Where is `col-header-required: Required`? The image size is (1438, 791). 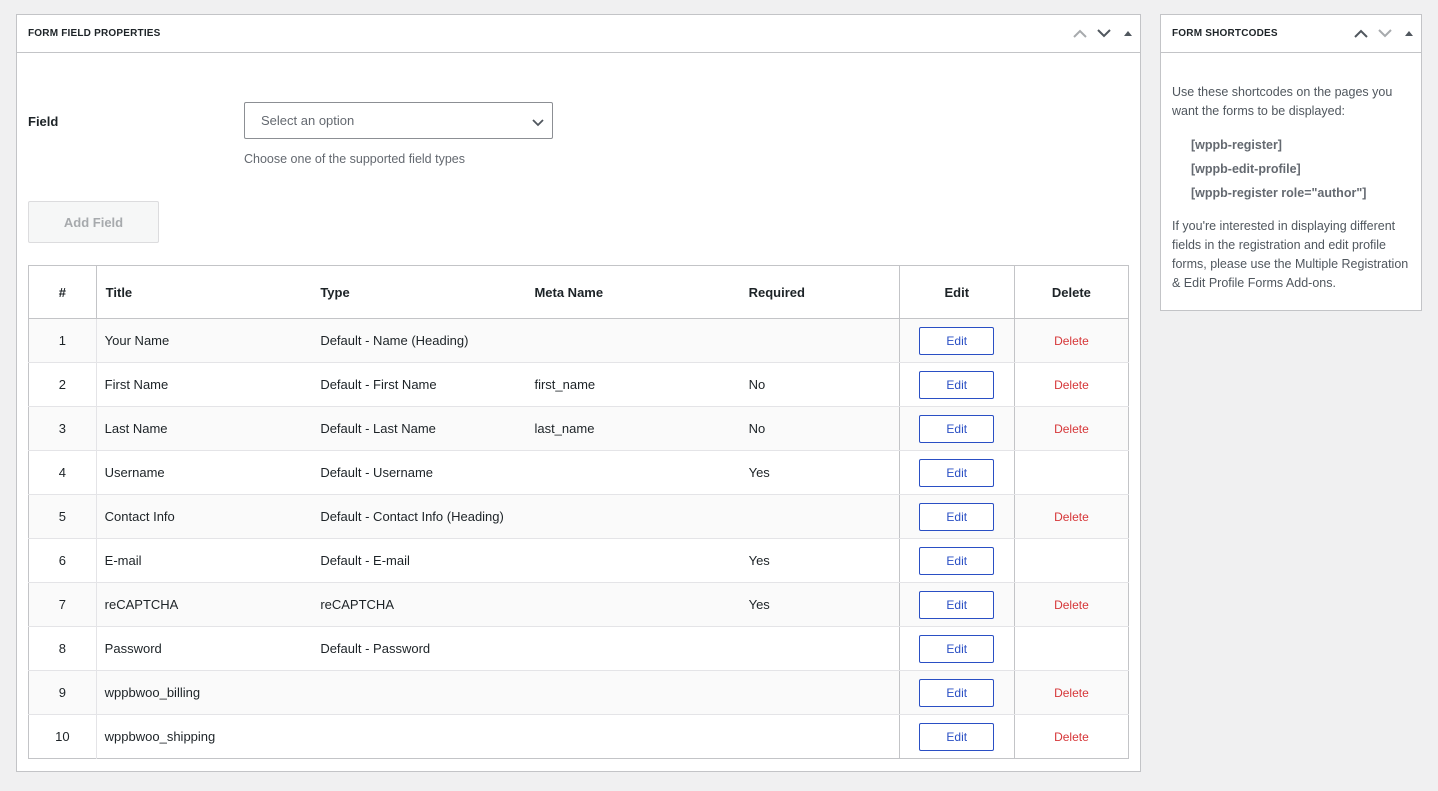
col-header-required: Required is located at coordinates (819, 292).